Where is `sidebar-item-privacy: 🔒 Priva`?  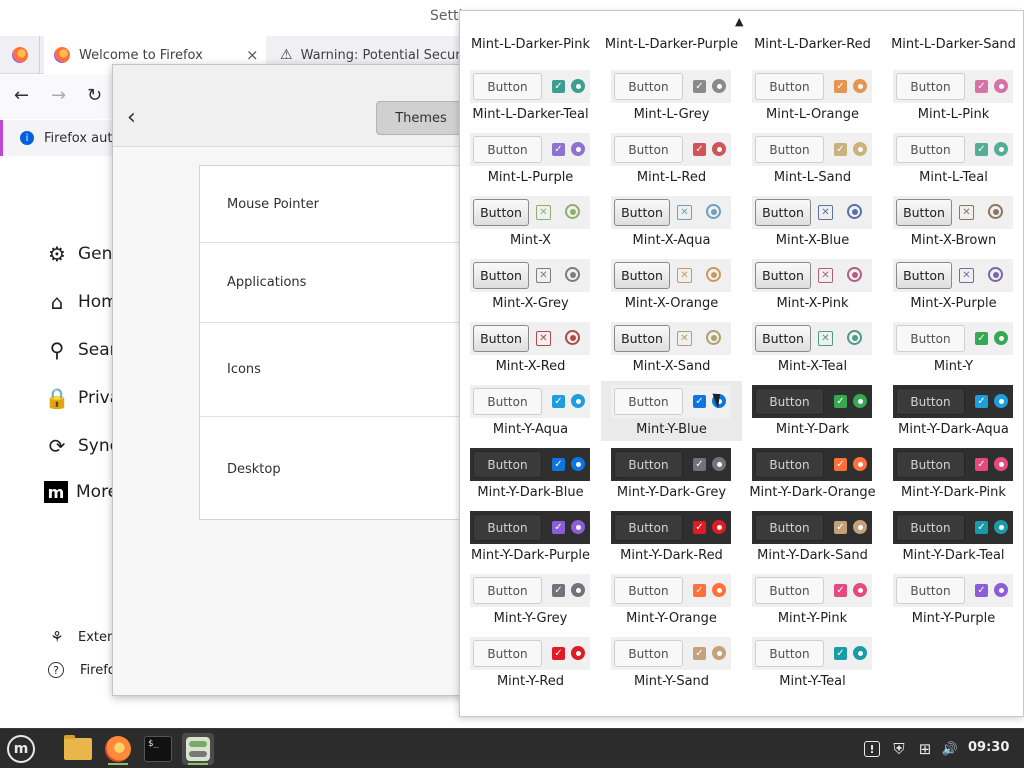 sidebar-item-privacy: 🔒 Priva is located at coordinates (79, 398).